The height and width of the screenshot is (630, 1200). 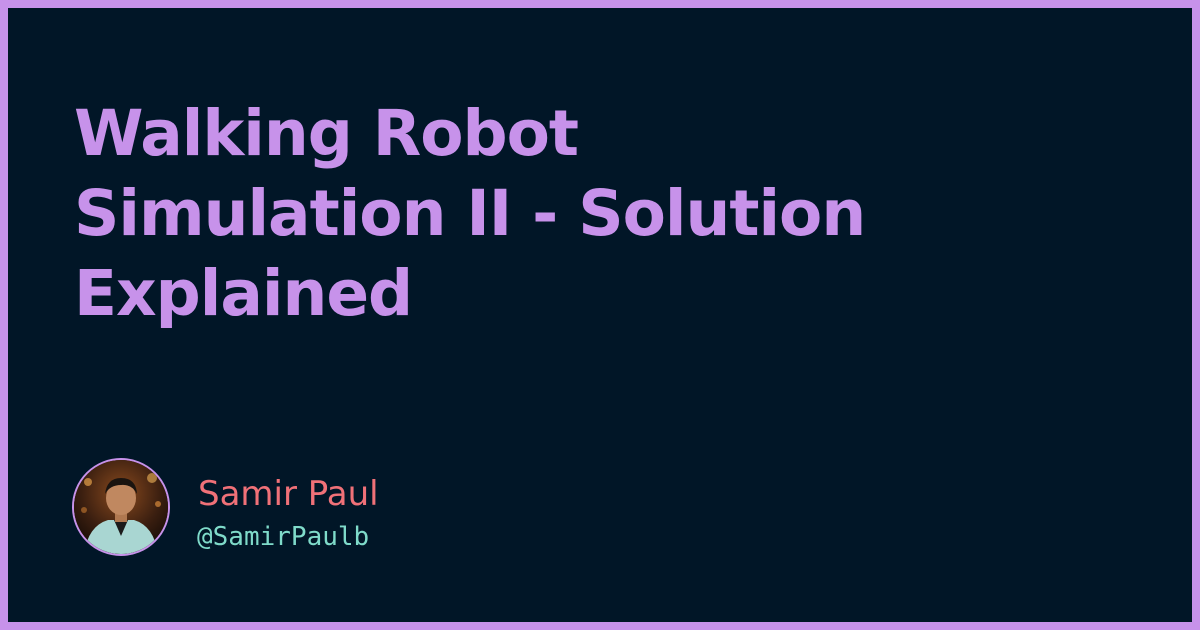 I want to click on post-title-line-3: Explained, so click(x=243, y=293).